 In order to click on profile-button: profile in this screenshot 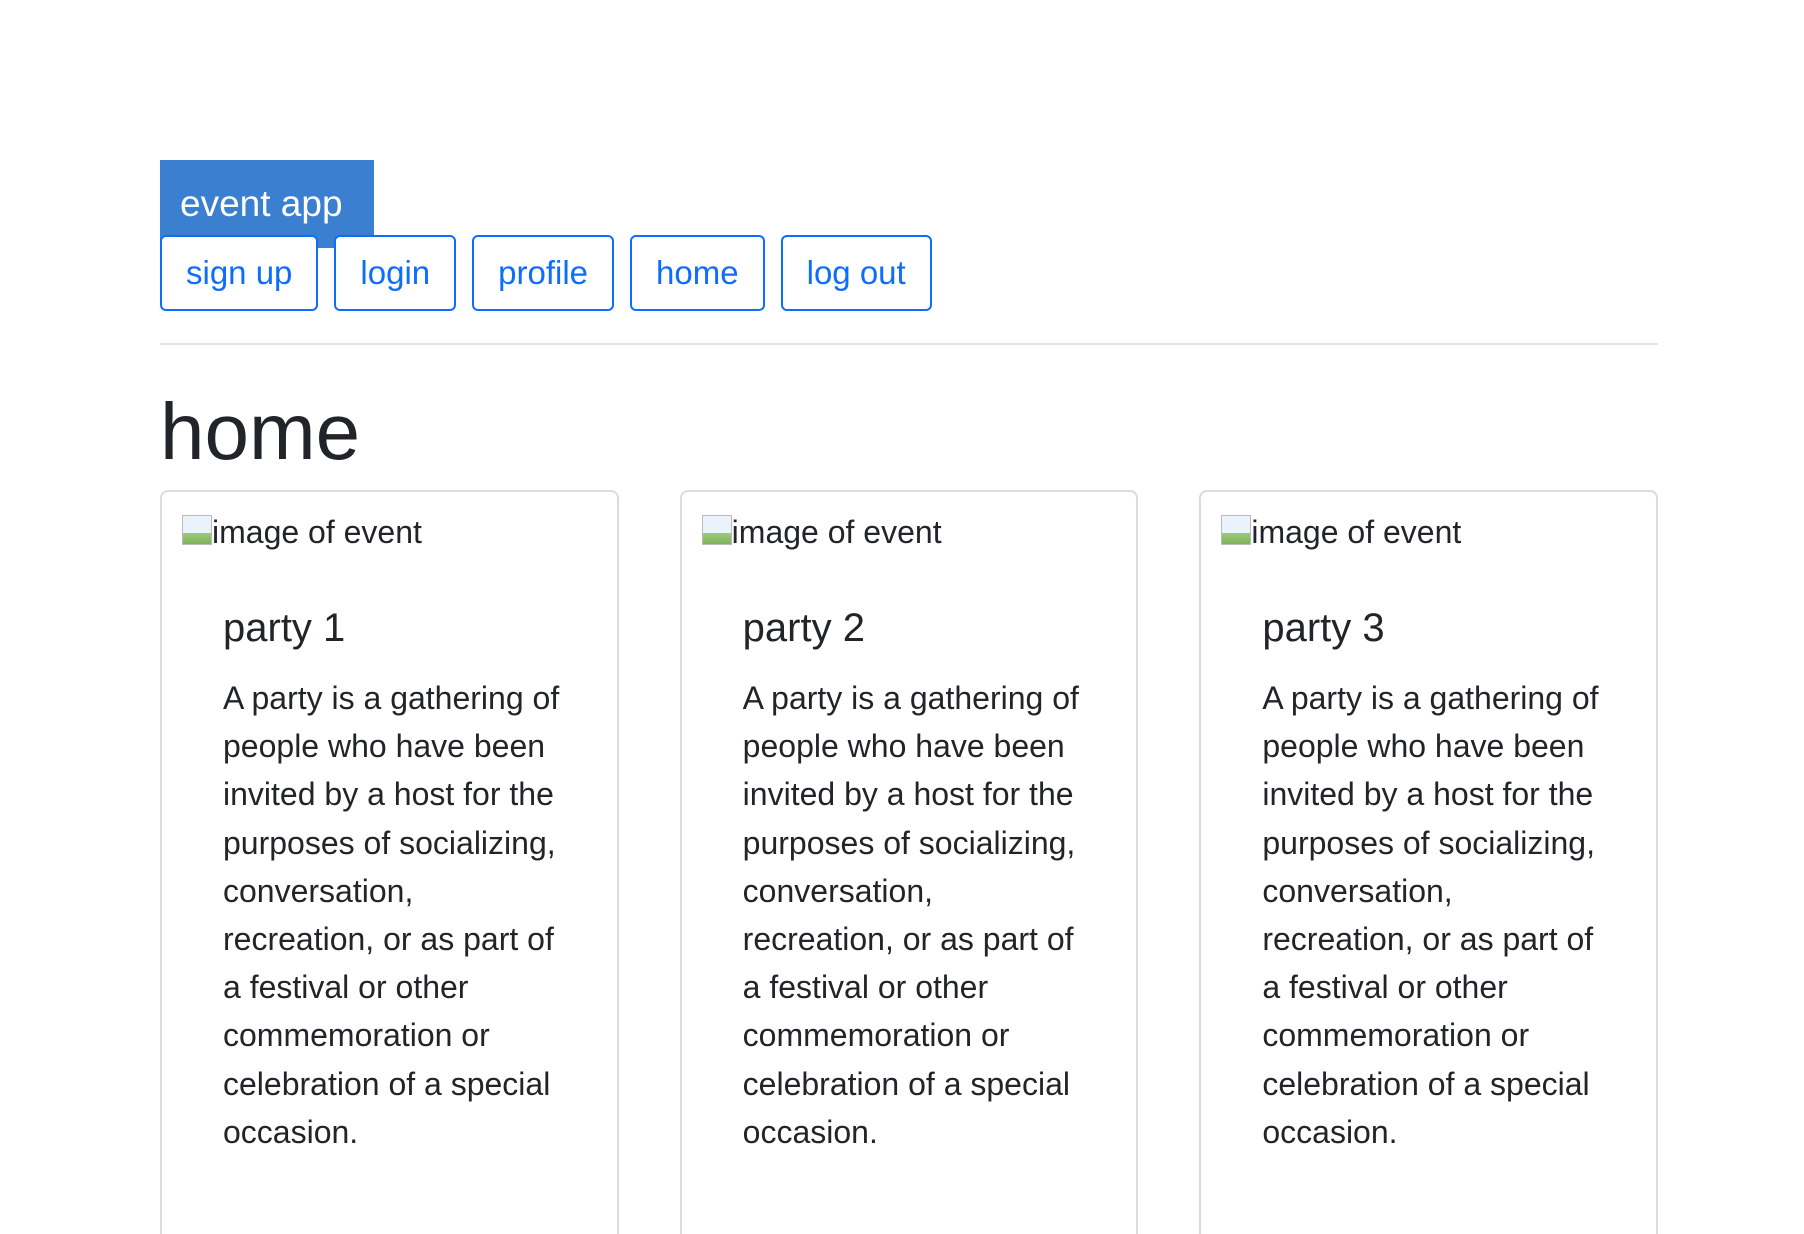, I will do `click(543, 273)`.